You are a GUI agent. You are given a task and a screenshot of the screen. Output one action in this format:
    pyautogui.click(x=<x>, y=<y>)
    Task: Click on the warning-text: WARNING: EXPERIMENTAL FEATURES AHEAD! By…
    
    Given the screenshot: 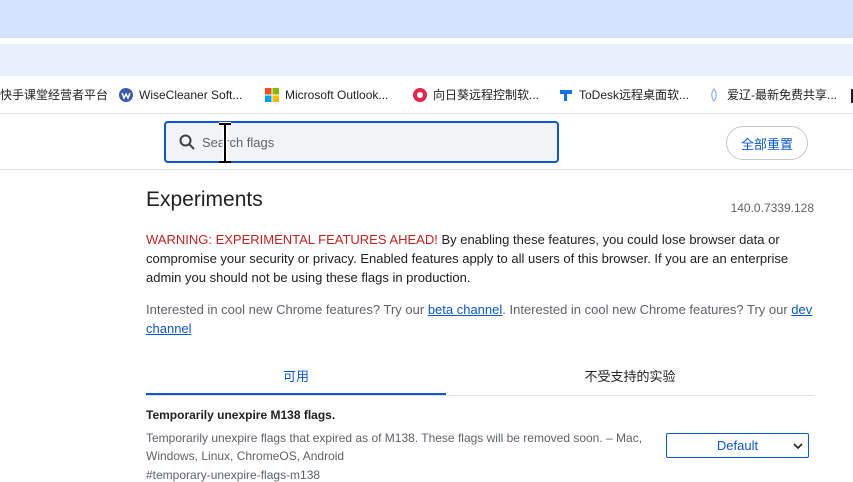 What is the action you would take?
    pyautogui.click(x=480, y=258)
    